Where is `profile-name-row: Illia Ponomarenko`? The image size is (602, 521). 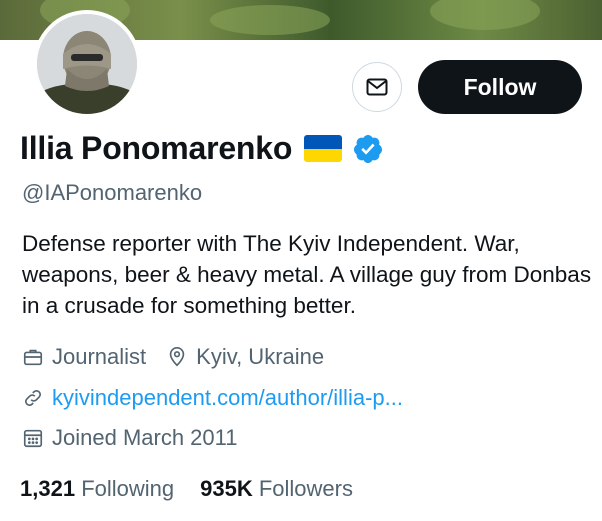
profile-name-row: Illia Ponomarenko is located at coordinates (202, 148).